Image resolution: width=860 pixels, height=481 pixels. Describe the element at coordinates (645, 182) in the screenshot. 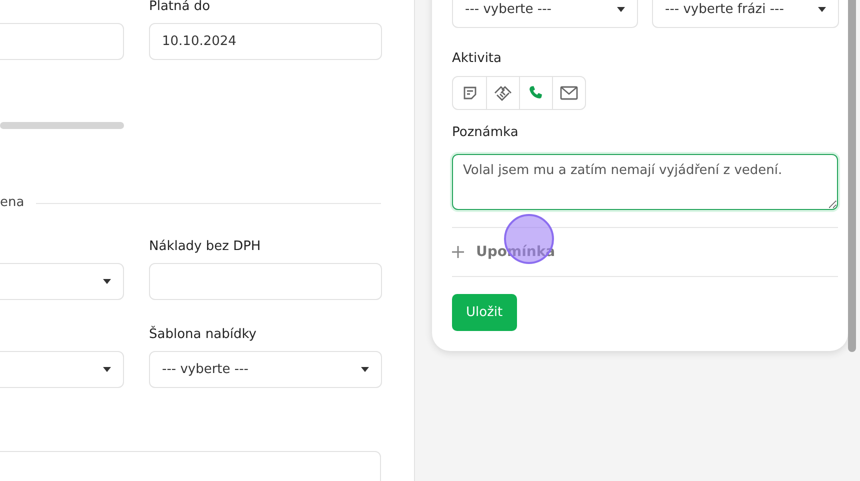

I see `note-field: Volal jsem mu a zatím nemají vyjádření z vedení.` at that location.